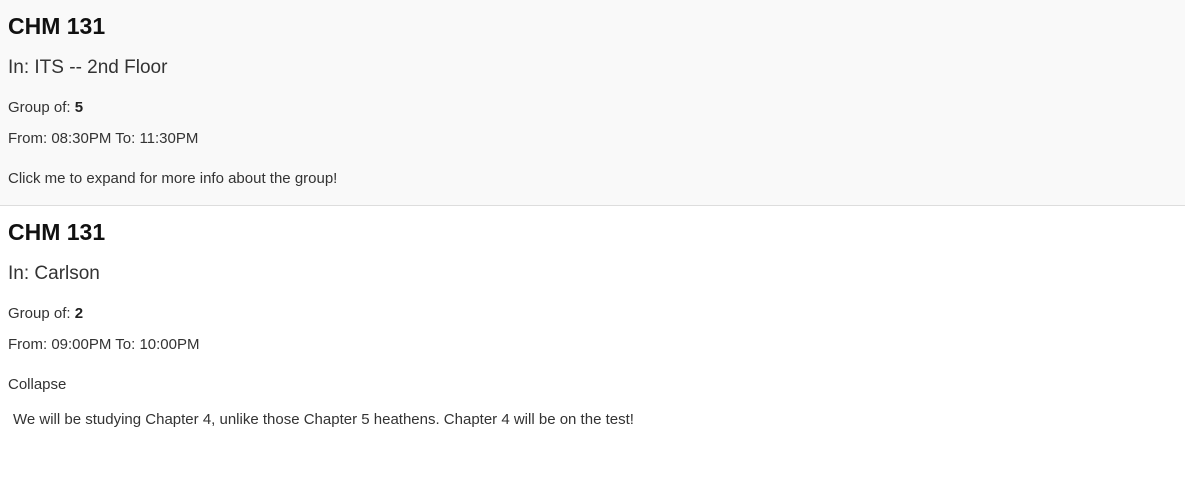  Describe the element at coordinates (88, 67) in the screenshot. I see `group-location: In: ITS -- 2nd Floor` at that location.